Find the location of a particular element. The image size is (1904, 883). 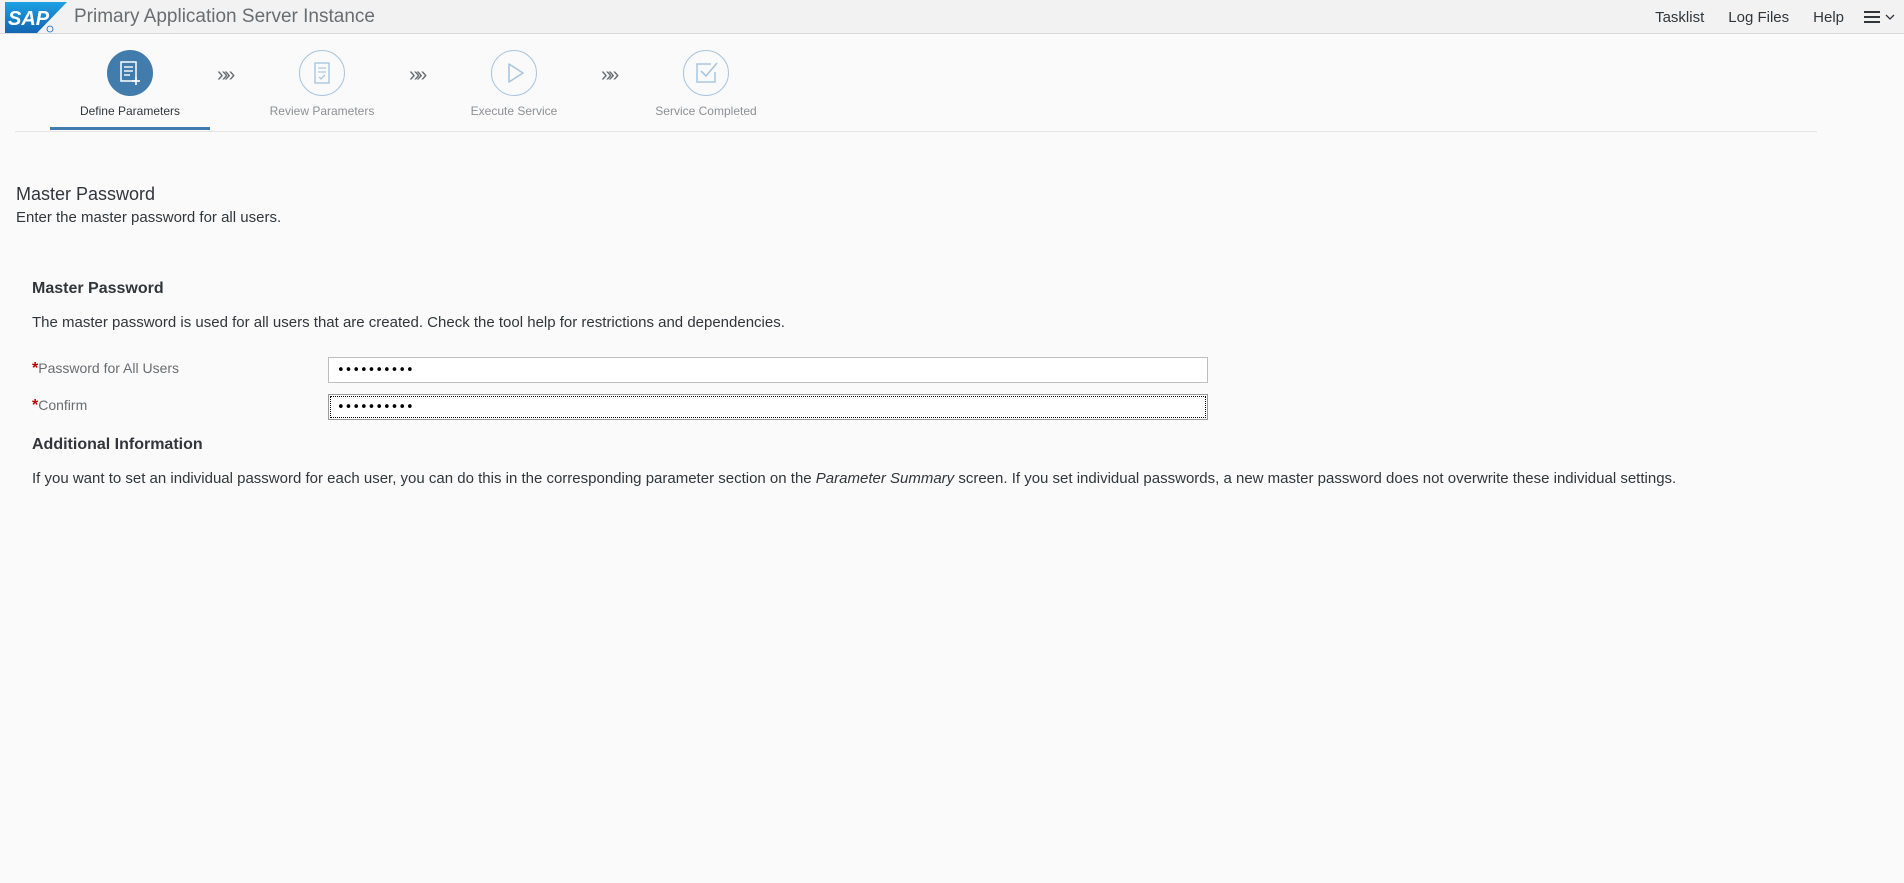

active-step-indicator is located at coordinates (130, 128).